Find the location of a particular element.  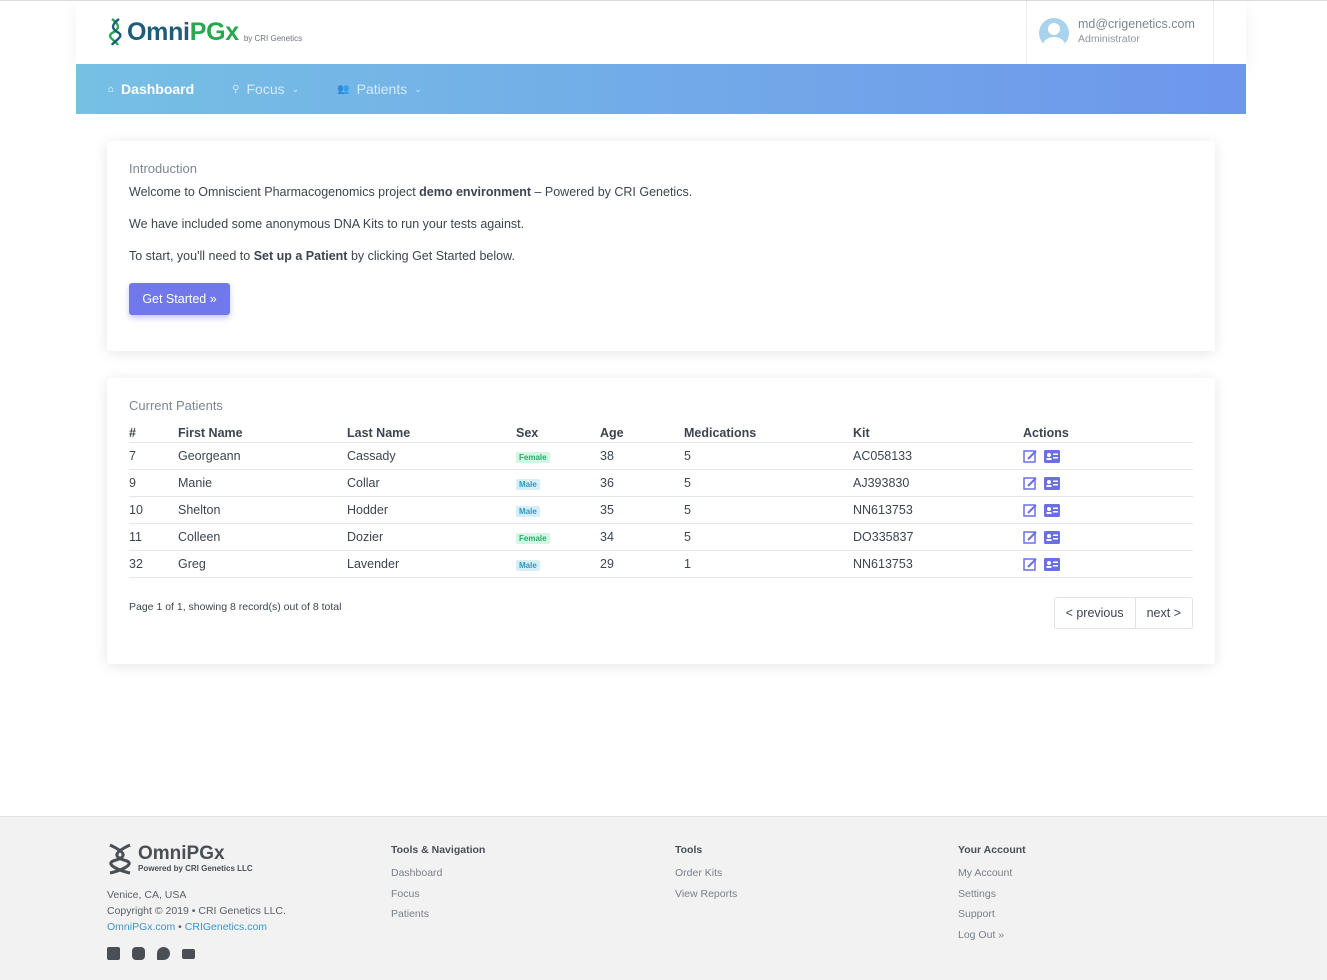

email-icon is located at coordinates (188, 954).